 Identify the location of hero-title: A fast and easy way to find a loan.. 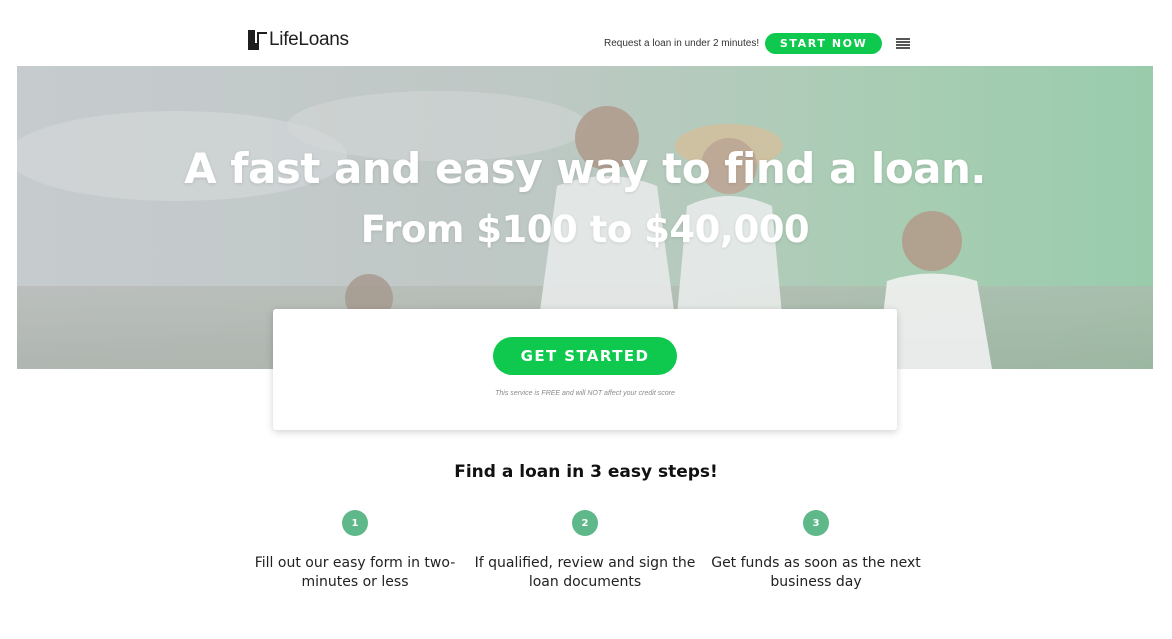
(585, 168).